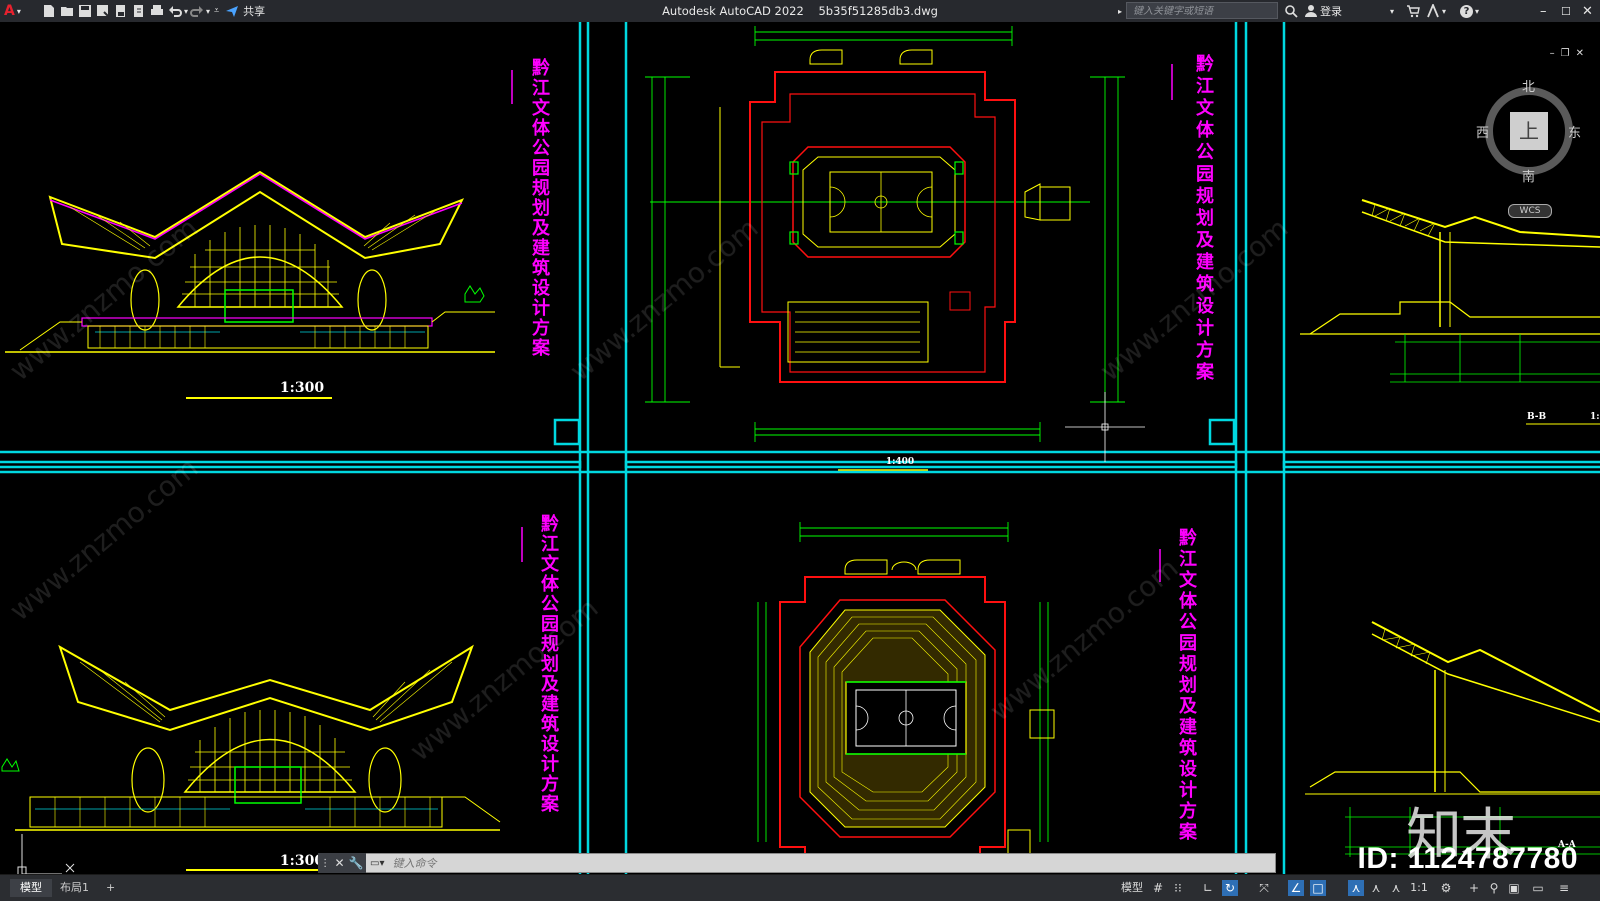 The height and width of the screenshot is (901, 1600). I want to click on vertical-title-top-left: 黔江文体公园规划及建筑设计方案, so click(541, 208).